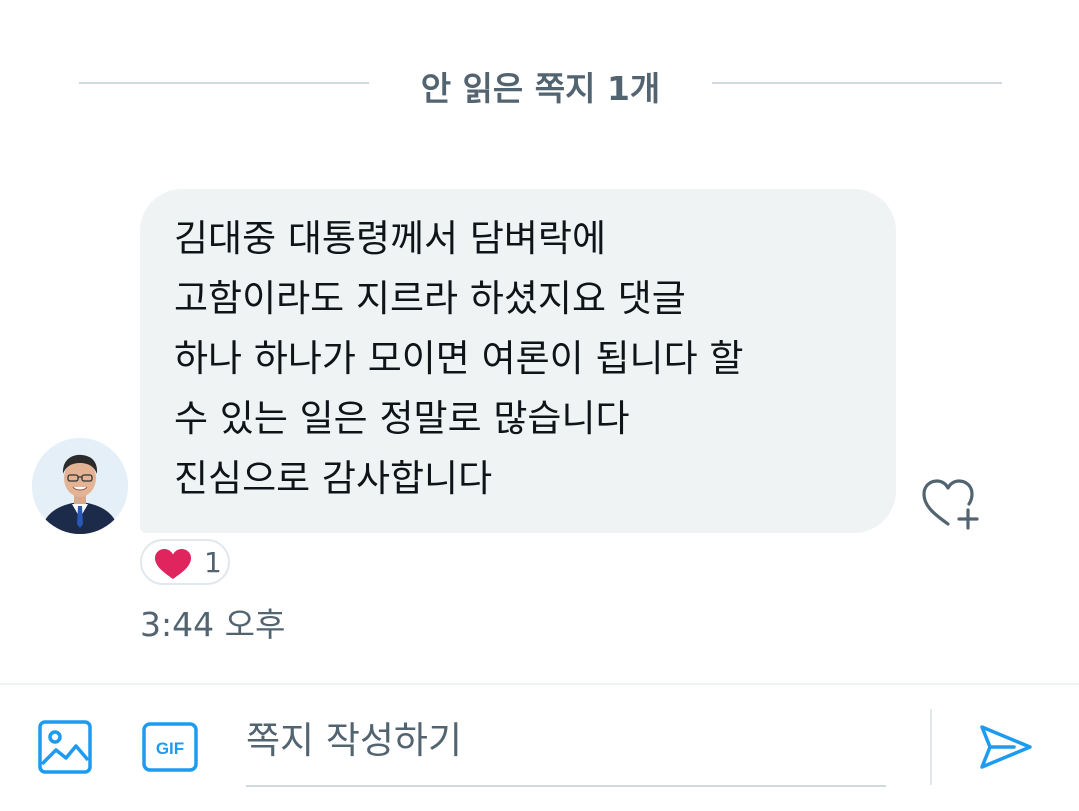  I want to click on heart-plus-icon, so click(950, 504).